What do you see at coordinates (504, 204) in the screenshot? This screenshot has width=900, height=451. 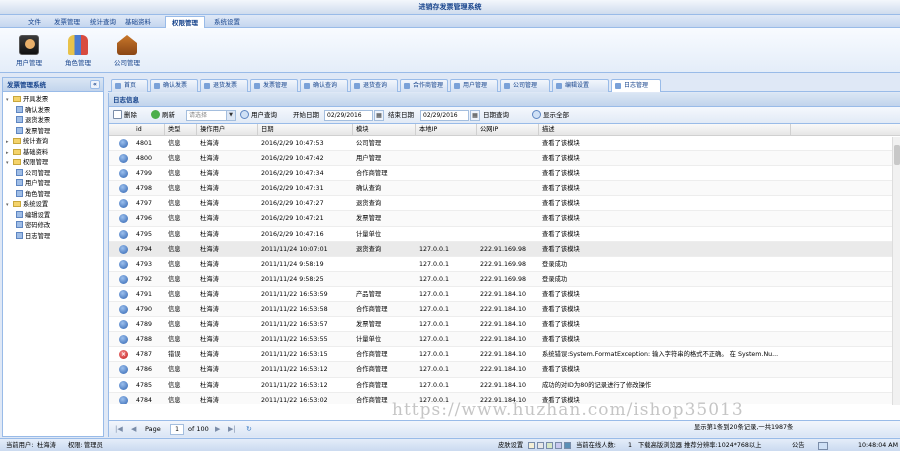 I see `table-row: 4797 信息 杜海涛 2016/2/29 10:47:27 退货查询 查看了该模块` at bounding box center [504, 204].